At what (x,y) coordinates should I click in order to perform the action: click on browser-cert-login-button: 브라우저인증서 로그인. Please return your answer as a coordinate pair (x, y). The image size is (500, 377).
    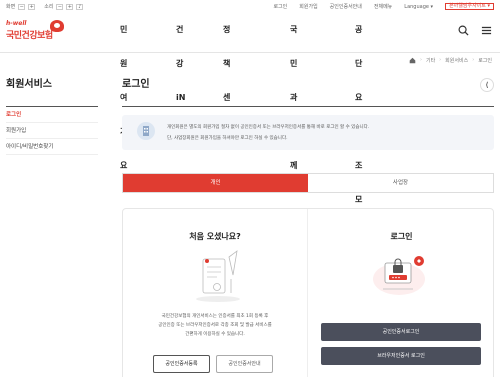
    Looking at the image, I should click on (401, 356).